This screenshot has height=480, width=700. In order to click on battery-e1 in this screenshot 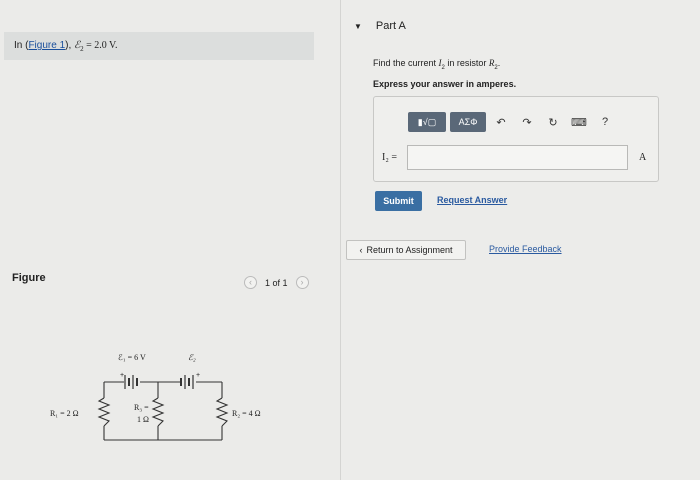, I will do `click(131, 382)`.